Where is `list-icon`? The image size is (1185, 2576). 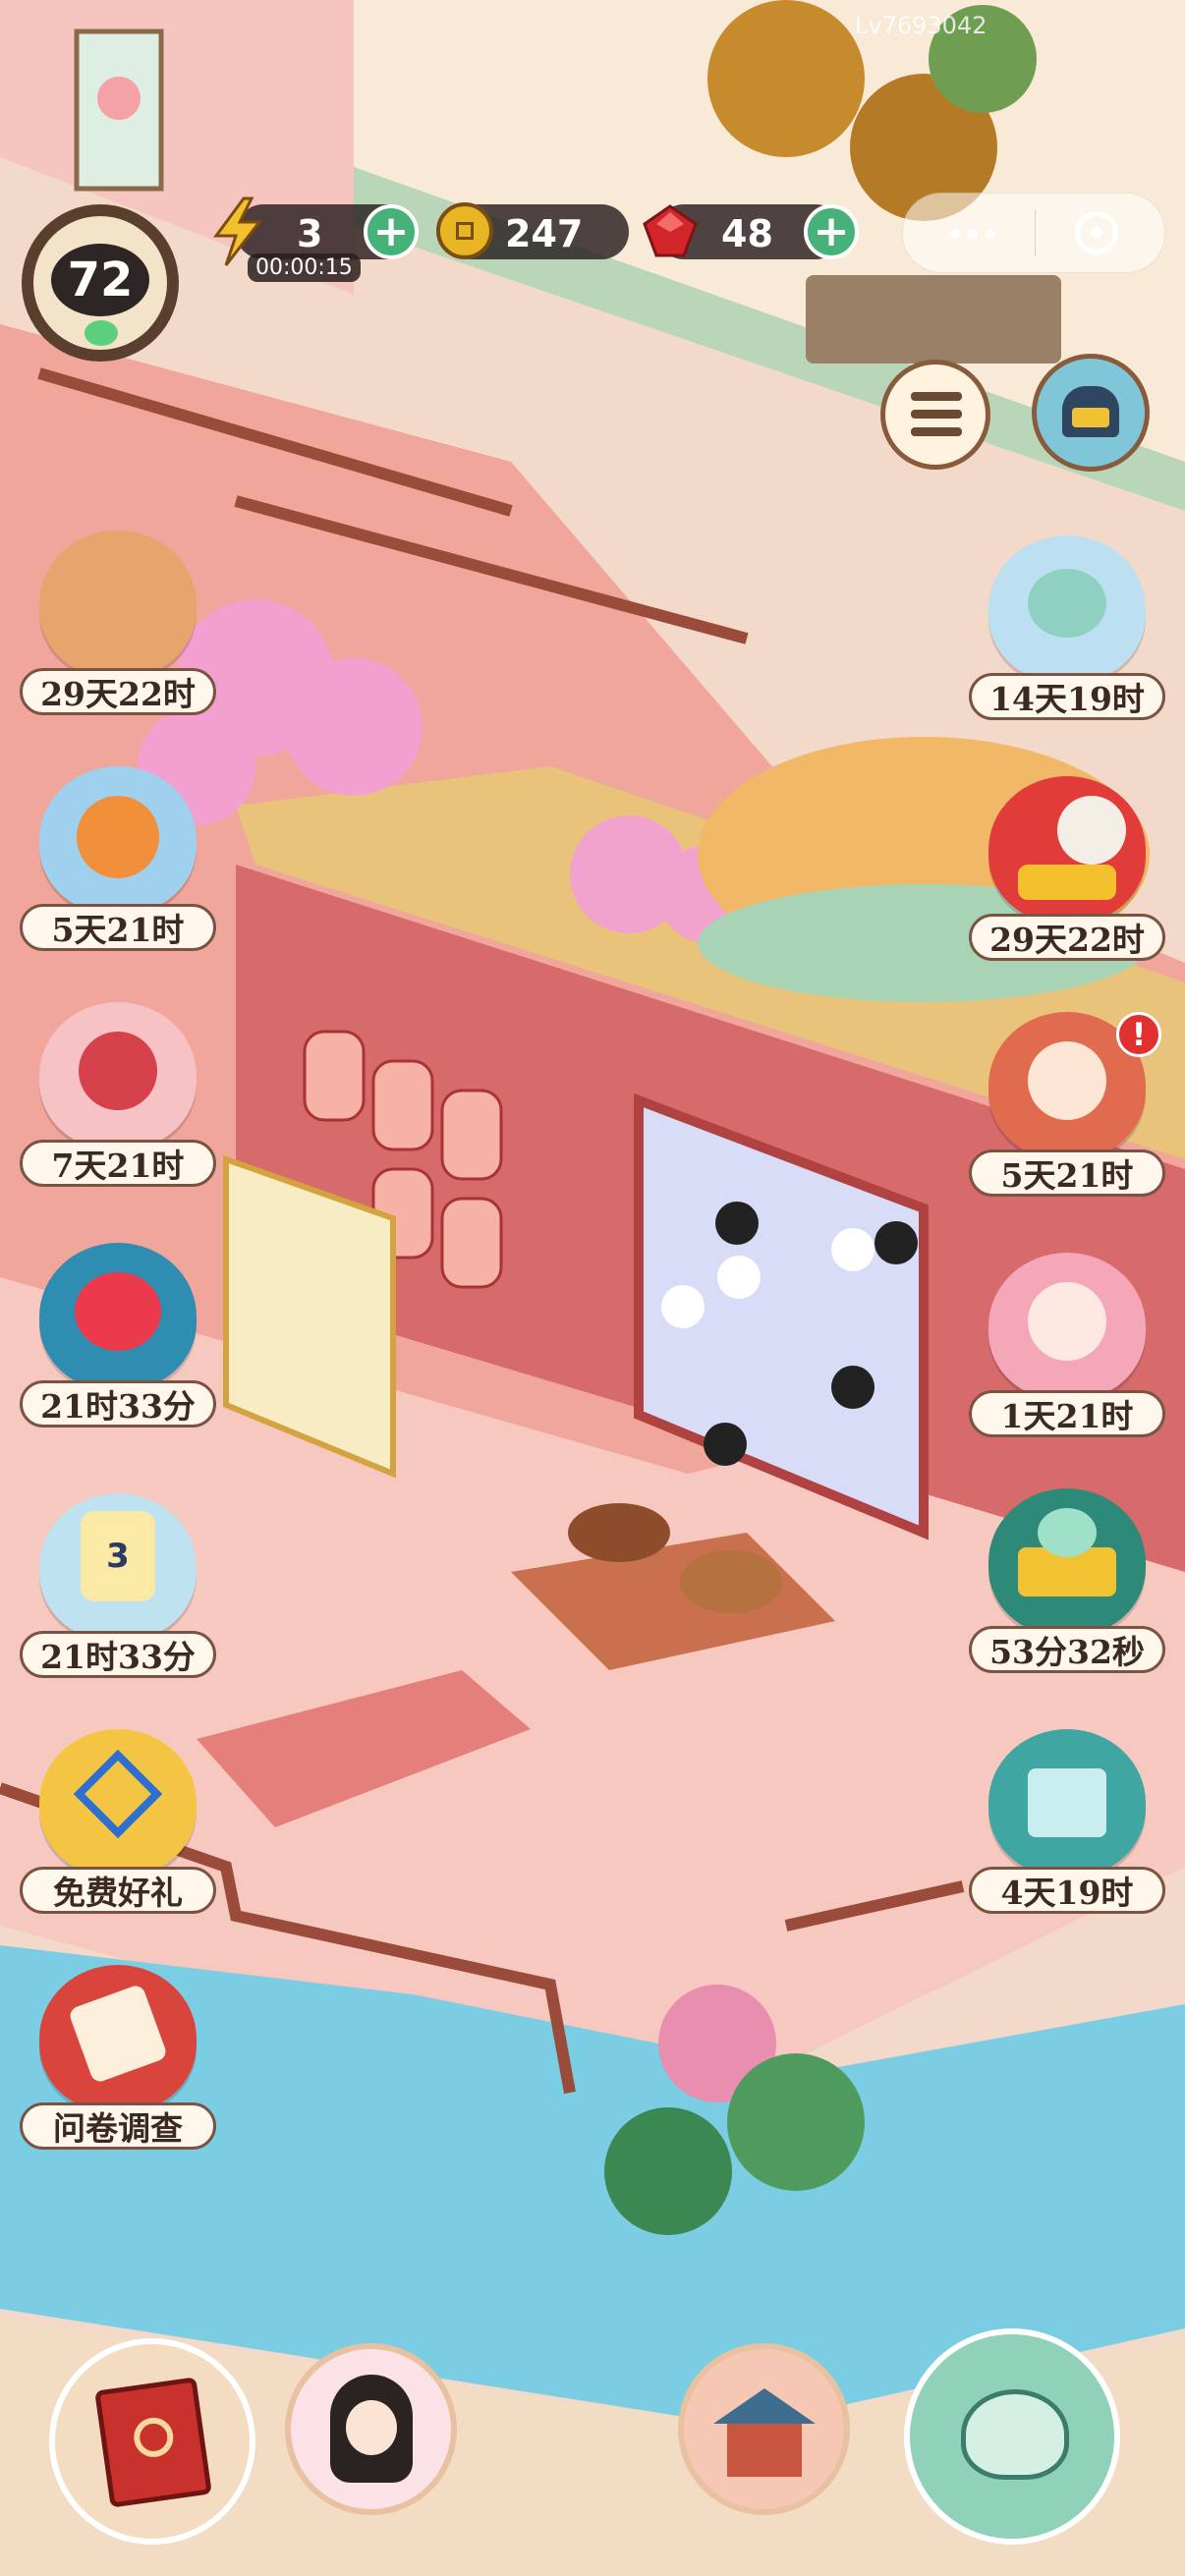
list-icon is located at coordinates (937, 414).